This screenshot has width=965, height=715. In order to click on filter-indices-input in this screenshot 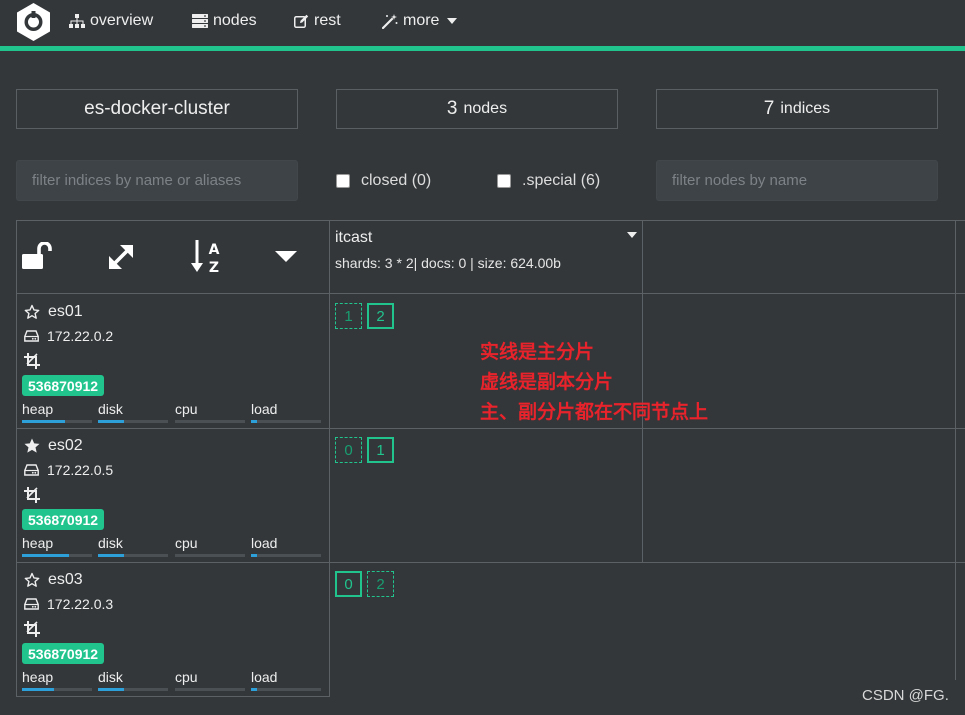, I will do `click(157, 180)`.